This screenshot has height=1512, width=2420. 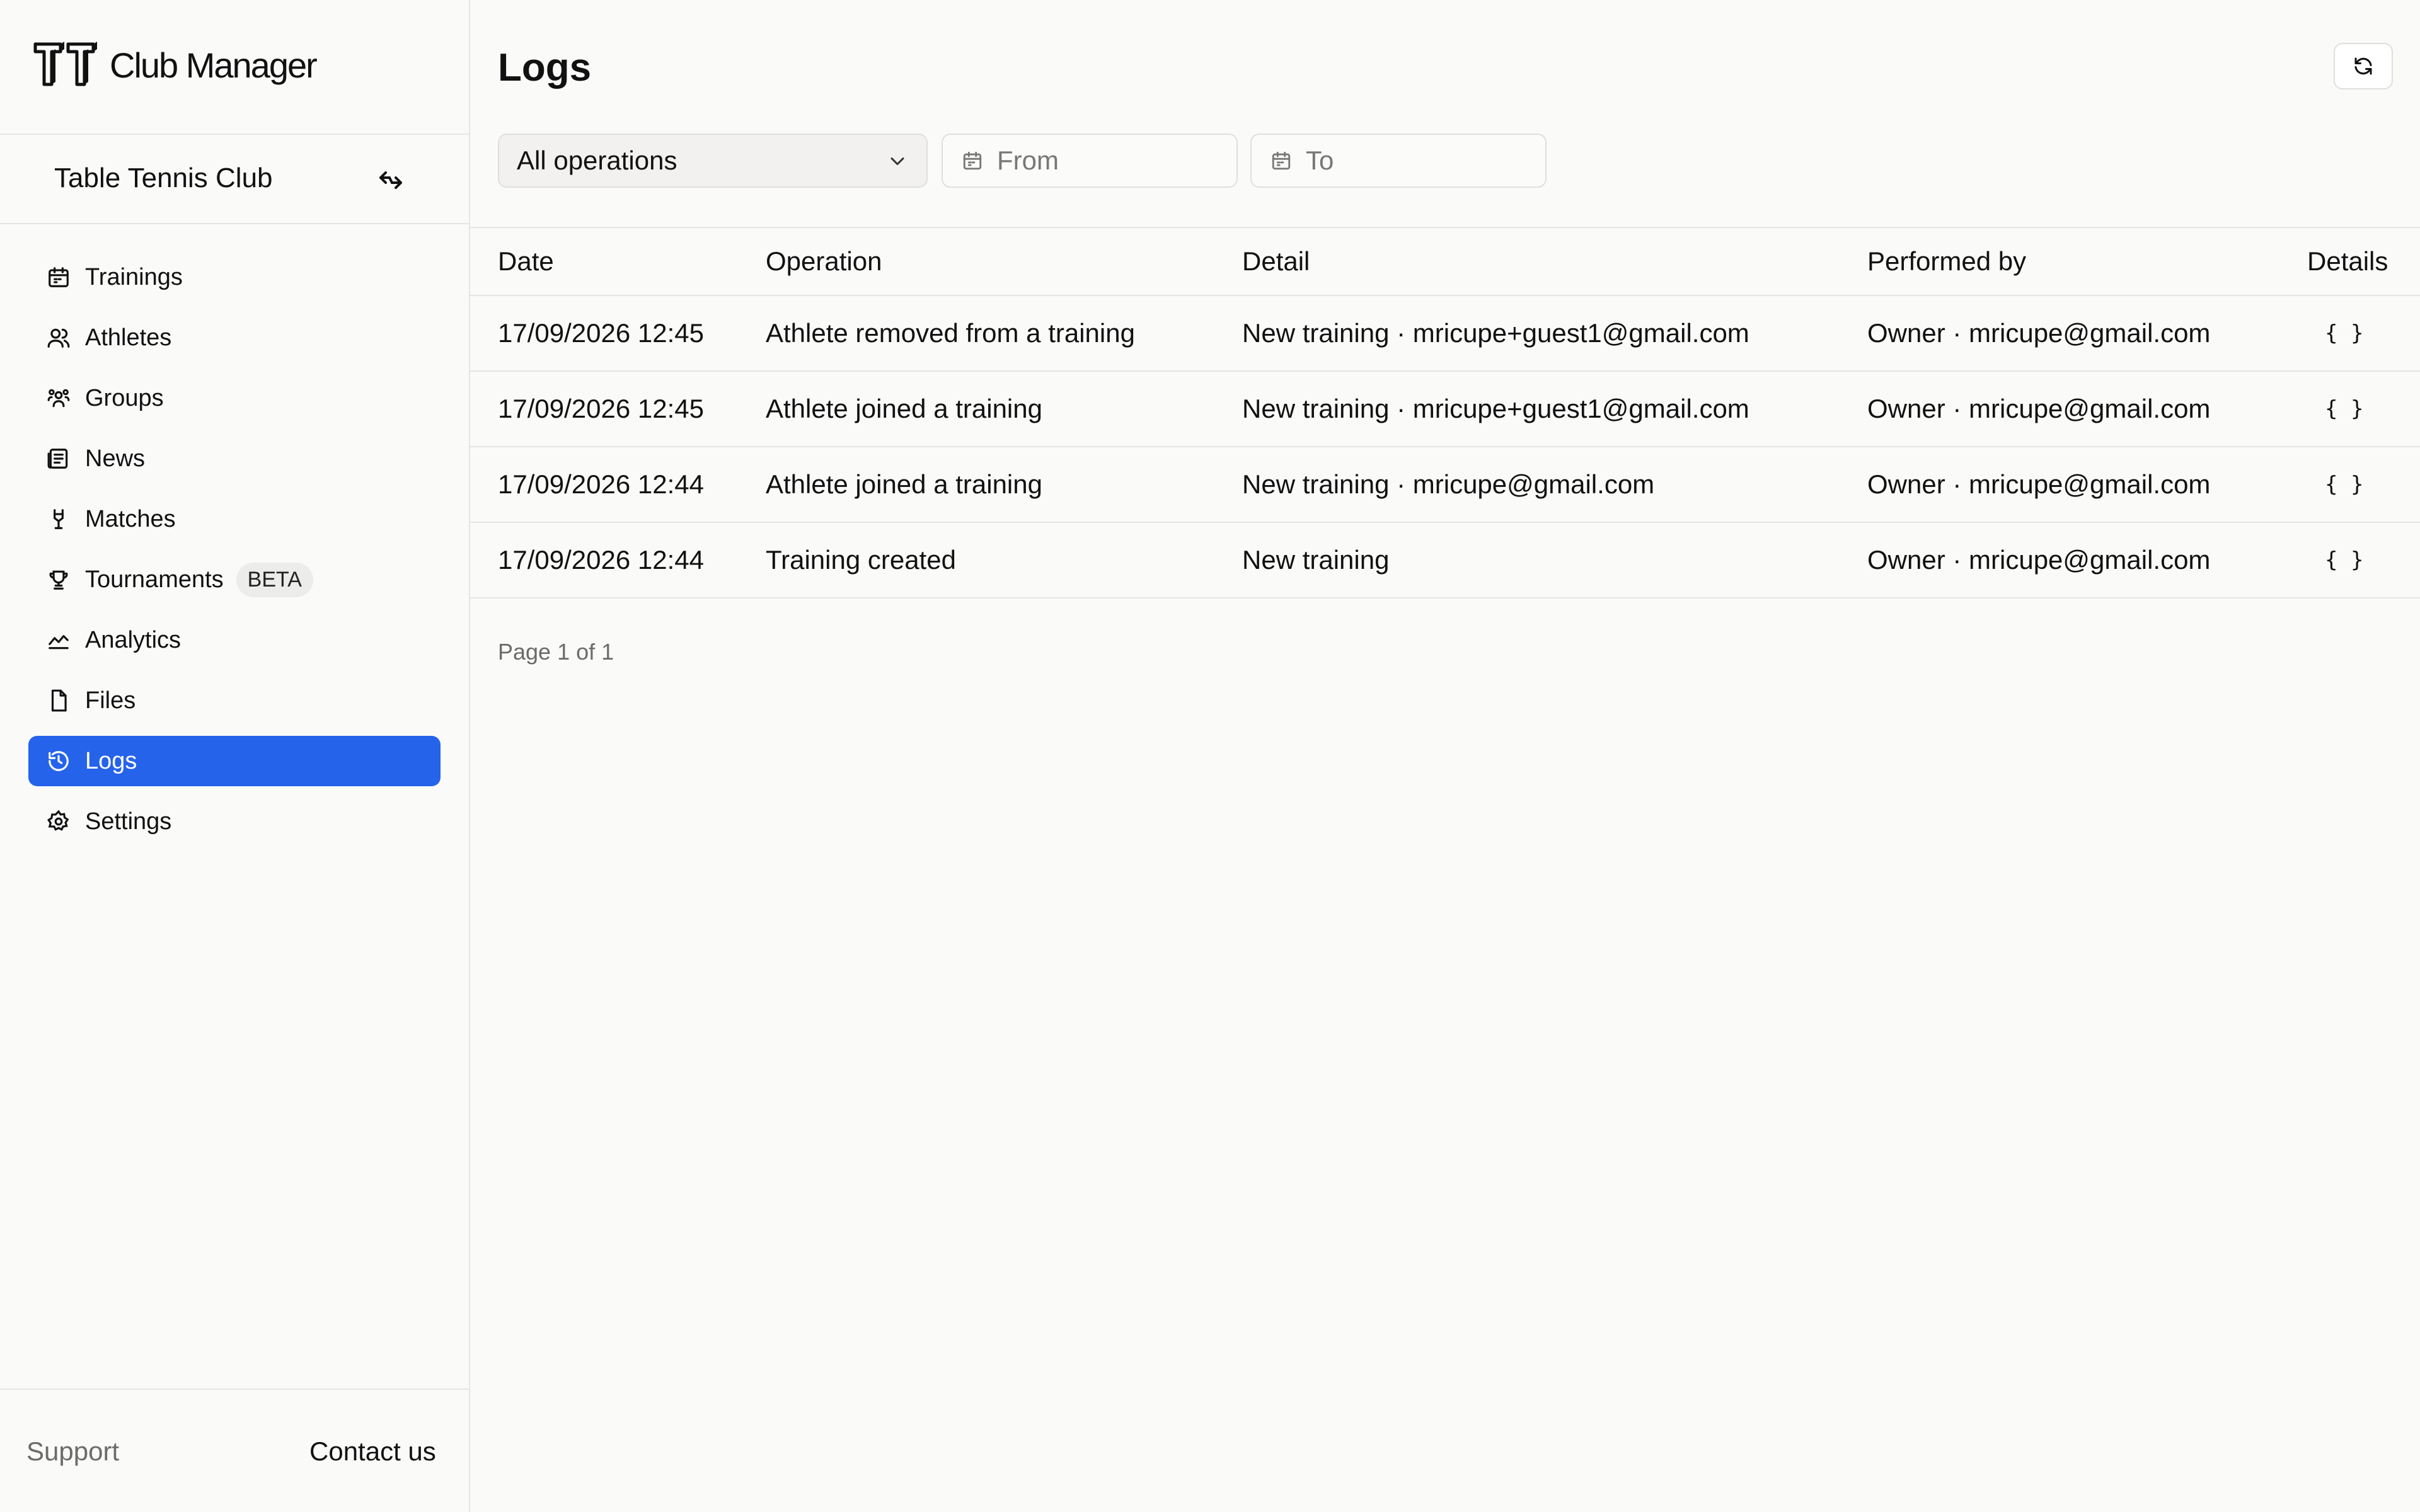 What do you see at coordinates (556, 652) in the screenshot?
I see `pagination-info: Page 1 of 1` at bounding box center [556, 652].